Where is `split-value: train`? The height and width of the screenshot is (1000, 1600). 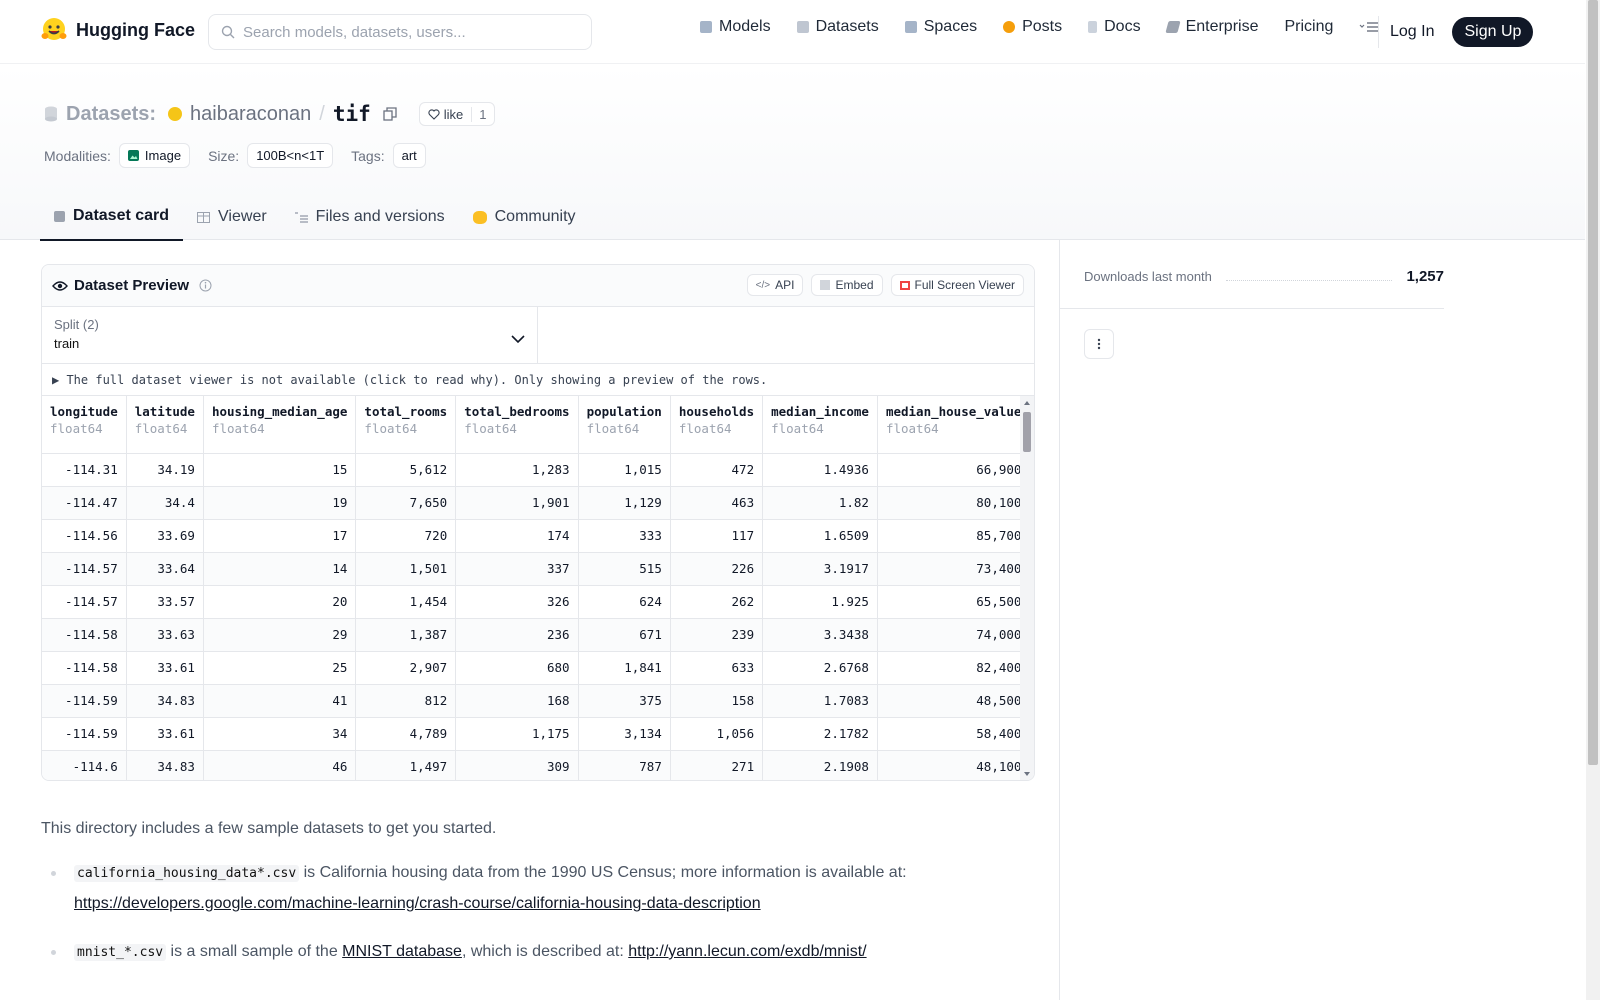 split-value: train is located at coordinates (67, 343).